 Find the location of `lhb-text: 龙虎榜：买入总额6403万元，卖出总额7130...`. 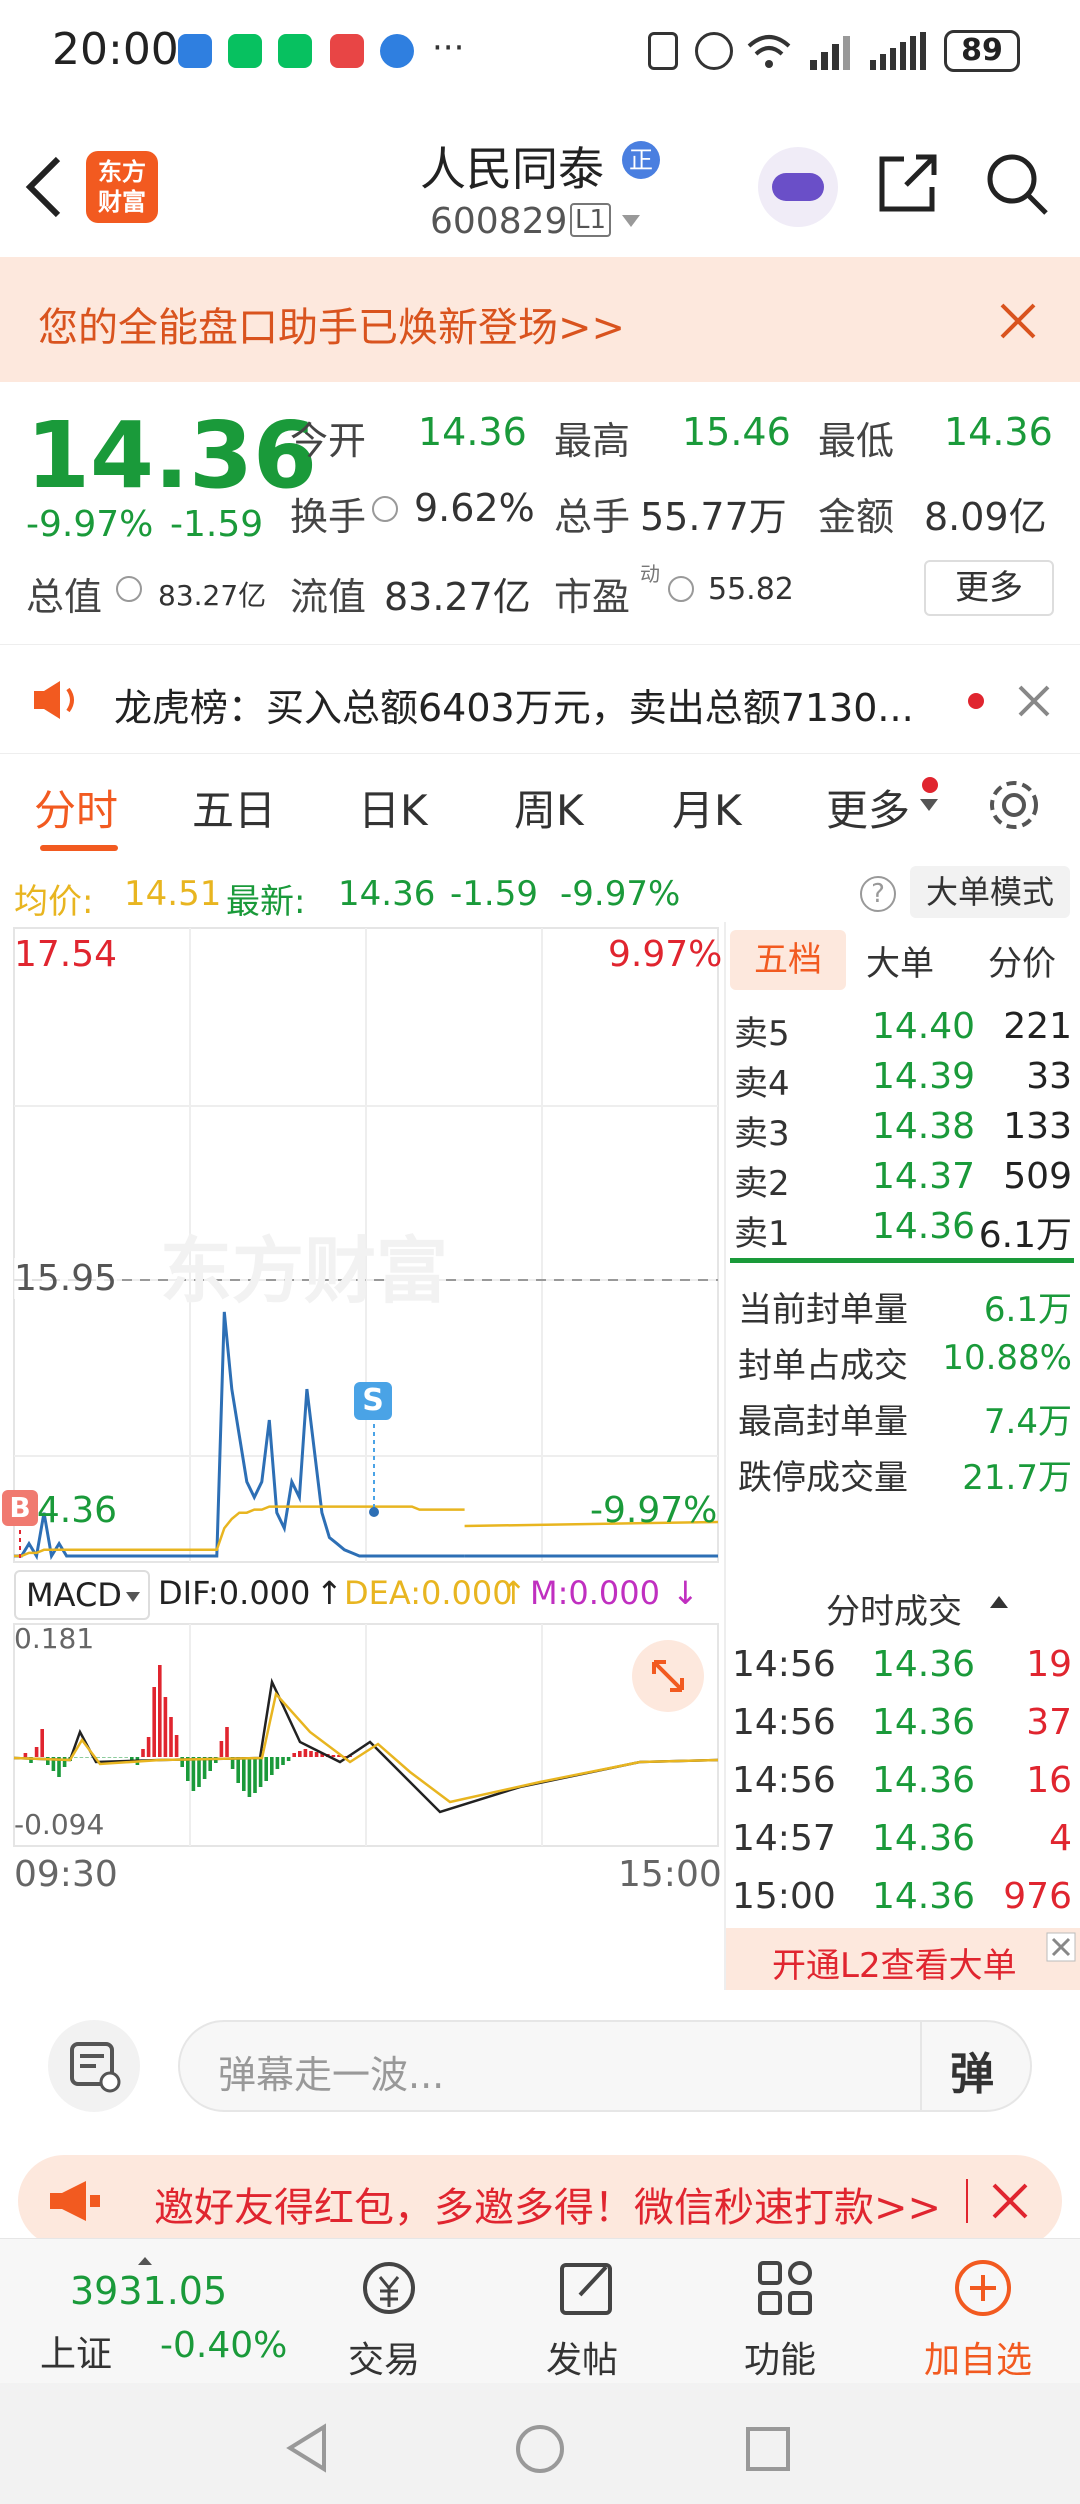

lhb-text: 龙虎榜：买入总额6403万元，卖出总额7130... is located at coordinates (514, 704).